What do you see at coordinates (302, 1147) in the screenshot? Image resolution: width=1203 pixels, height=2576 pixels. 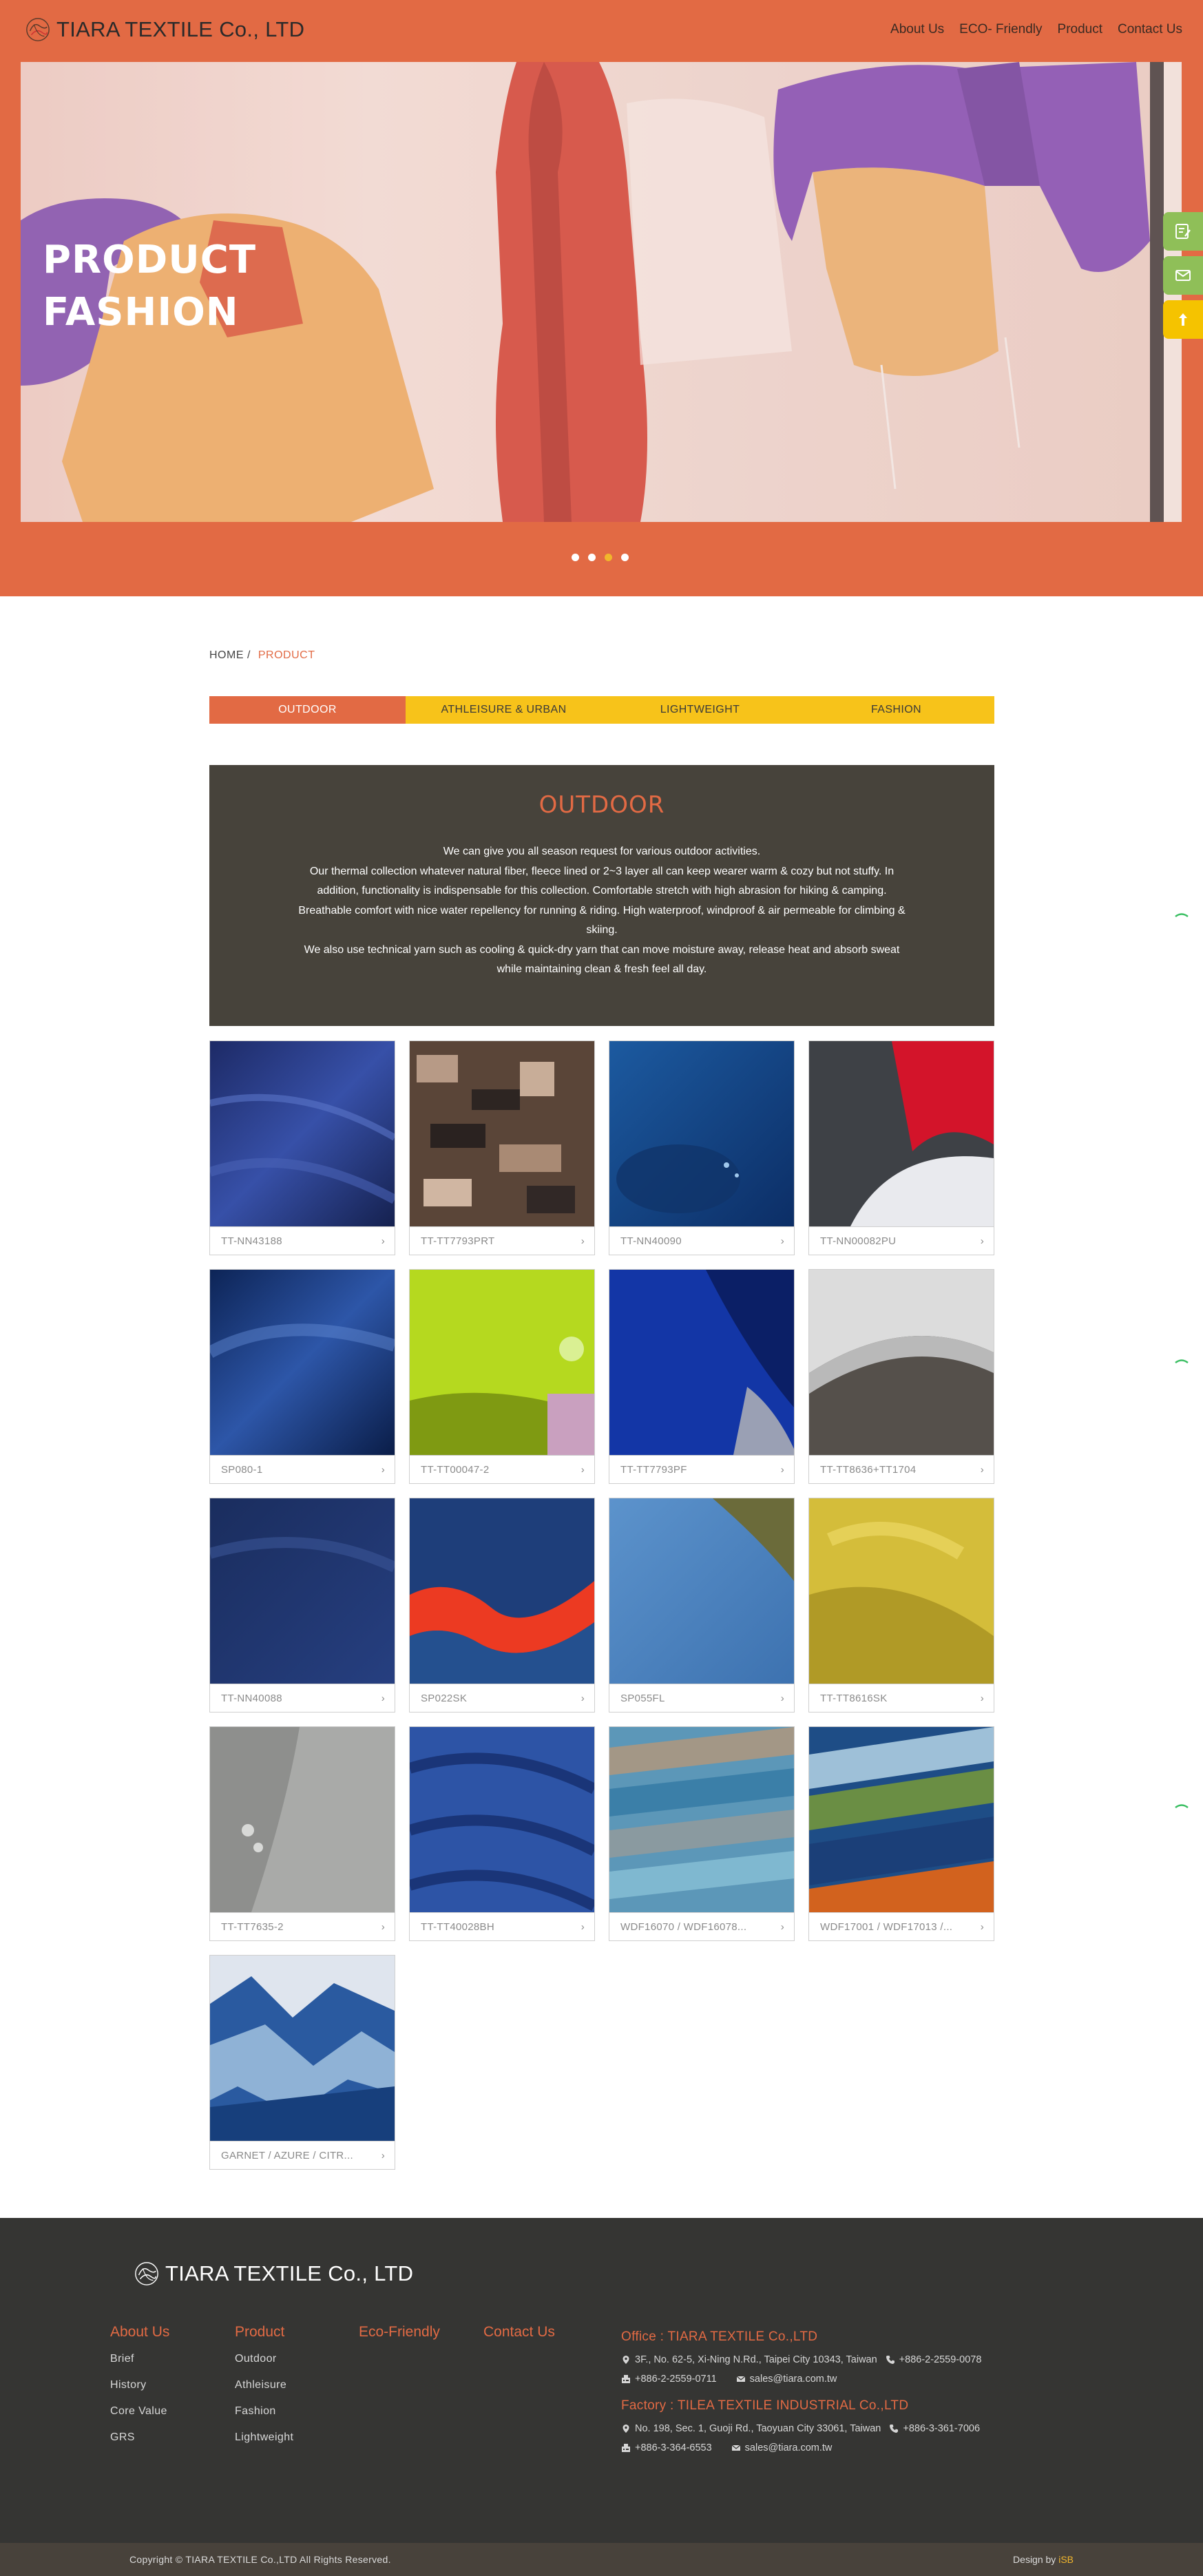 I see `product-card: TT-NN43188 ›` at bounding box center [302, 1147].